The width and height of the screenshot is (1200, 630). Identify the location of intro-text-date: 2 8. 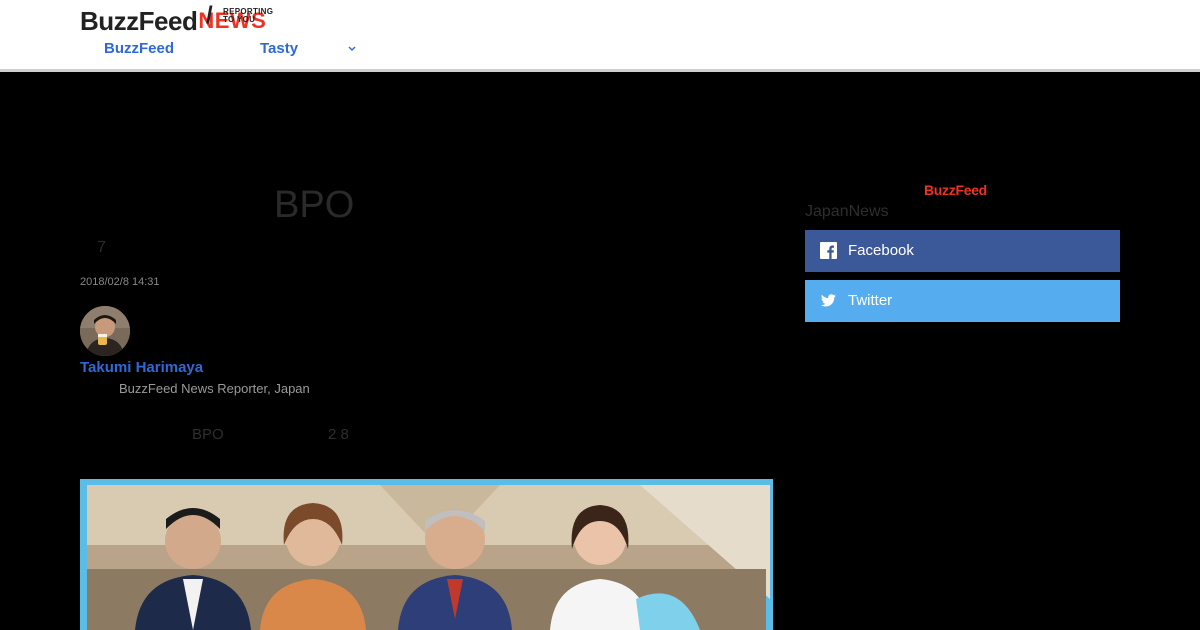
(338, 434).